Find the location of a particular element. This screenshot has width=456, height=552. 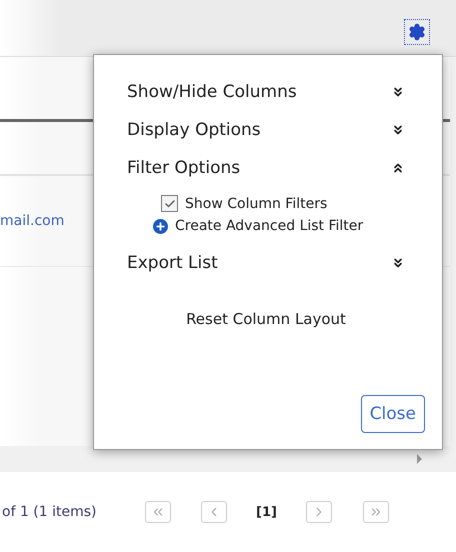

checkbox is located at coordinates (169, 203).